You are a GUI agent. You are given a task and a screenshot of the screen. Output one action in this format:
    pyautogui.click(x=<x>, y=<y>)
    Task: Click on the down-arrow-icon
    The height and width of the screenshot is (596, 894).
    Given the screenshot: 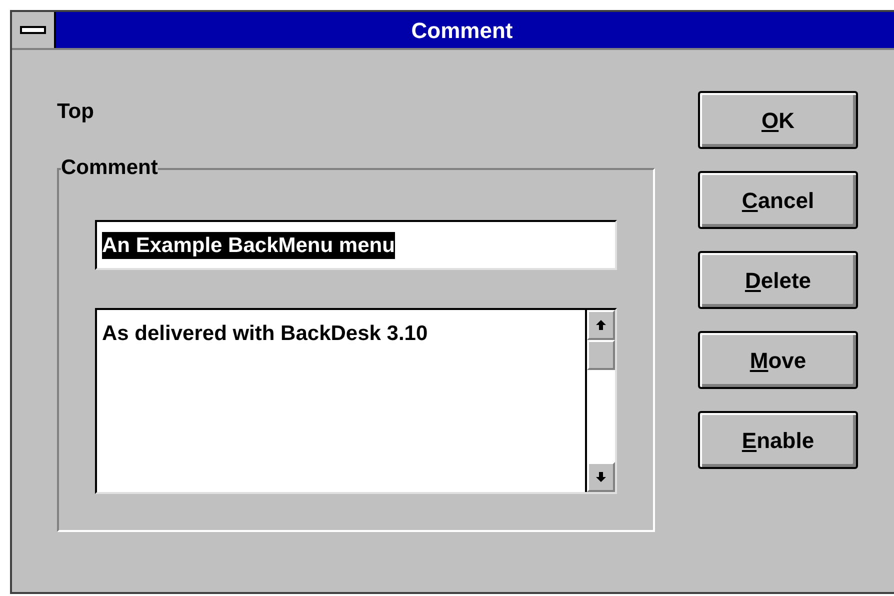 What is the action you would take?
    pyautogui.click(x=601, y=477)
    